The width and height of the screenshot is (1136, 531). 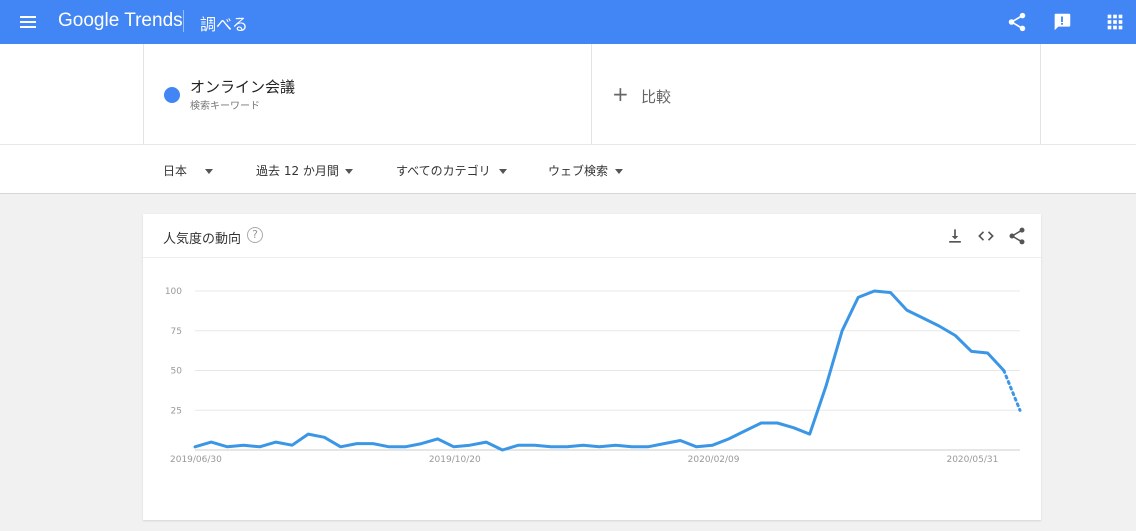 What do you see at coordinates (986, 236) in the screenshot?
I see `embed-icon` at bounding box center [986, 236].